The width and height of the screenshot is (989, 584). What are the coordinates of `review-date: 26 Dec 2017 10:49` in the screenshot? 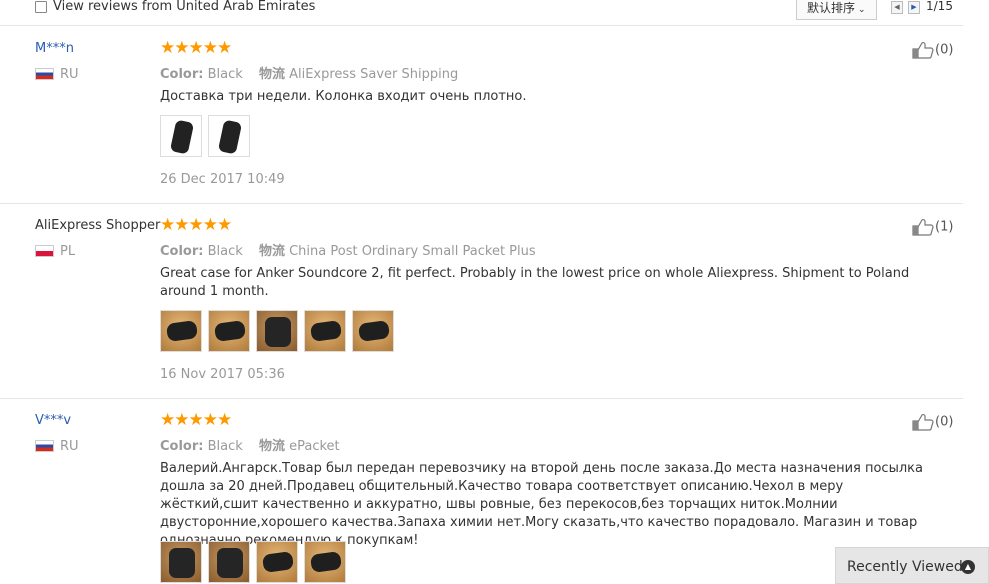 It's located at (222, 179).